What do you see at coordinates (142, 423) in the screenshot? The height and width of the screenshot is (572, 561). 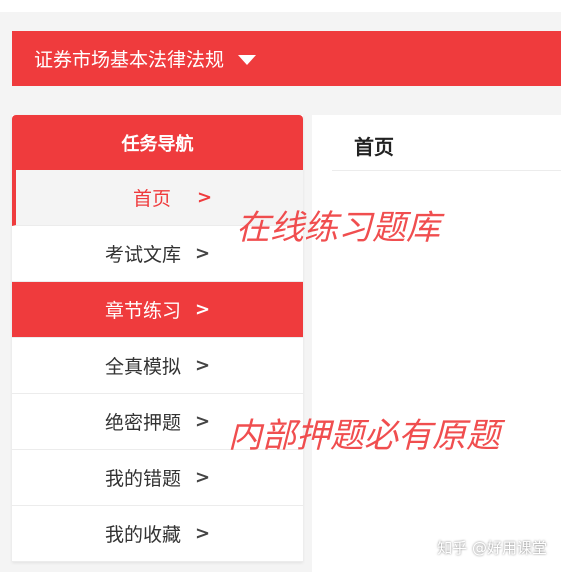 I see `sidebar-item-label: 绝密押题` at bounding box center [142, 423].